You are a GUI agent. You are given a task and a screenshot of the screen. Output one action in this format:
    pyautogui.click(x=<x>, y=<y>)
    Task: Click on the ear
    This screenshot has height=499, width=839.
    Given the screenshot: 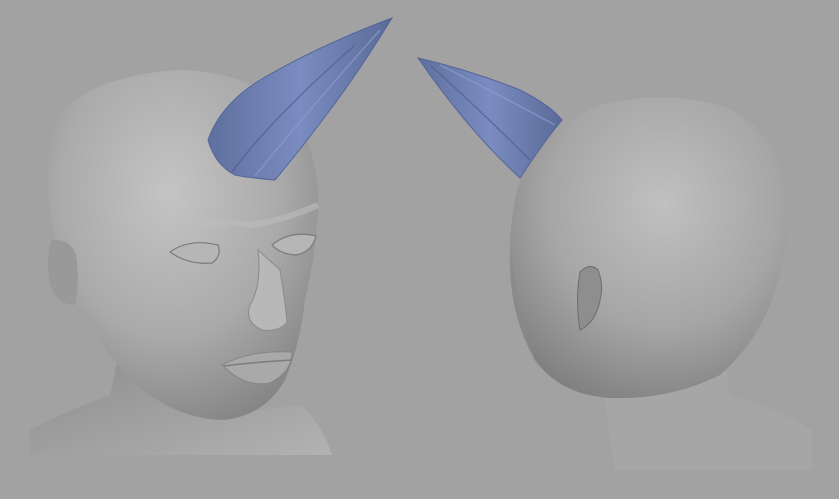 What is the action you would take?
    pyautogui.click(x=62, y=272)
    